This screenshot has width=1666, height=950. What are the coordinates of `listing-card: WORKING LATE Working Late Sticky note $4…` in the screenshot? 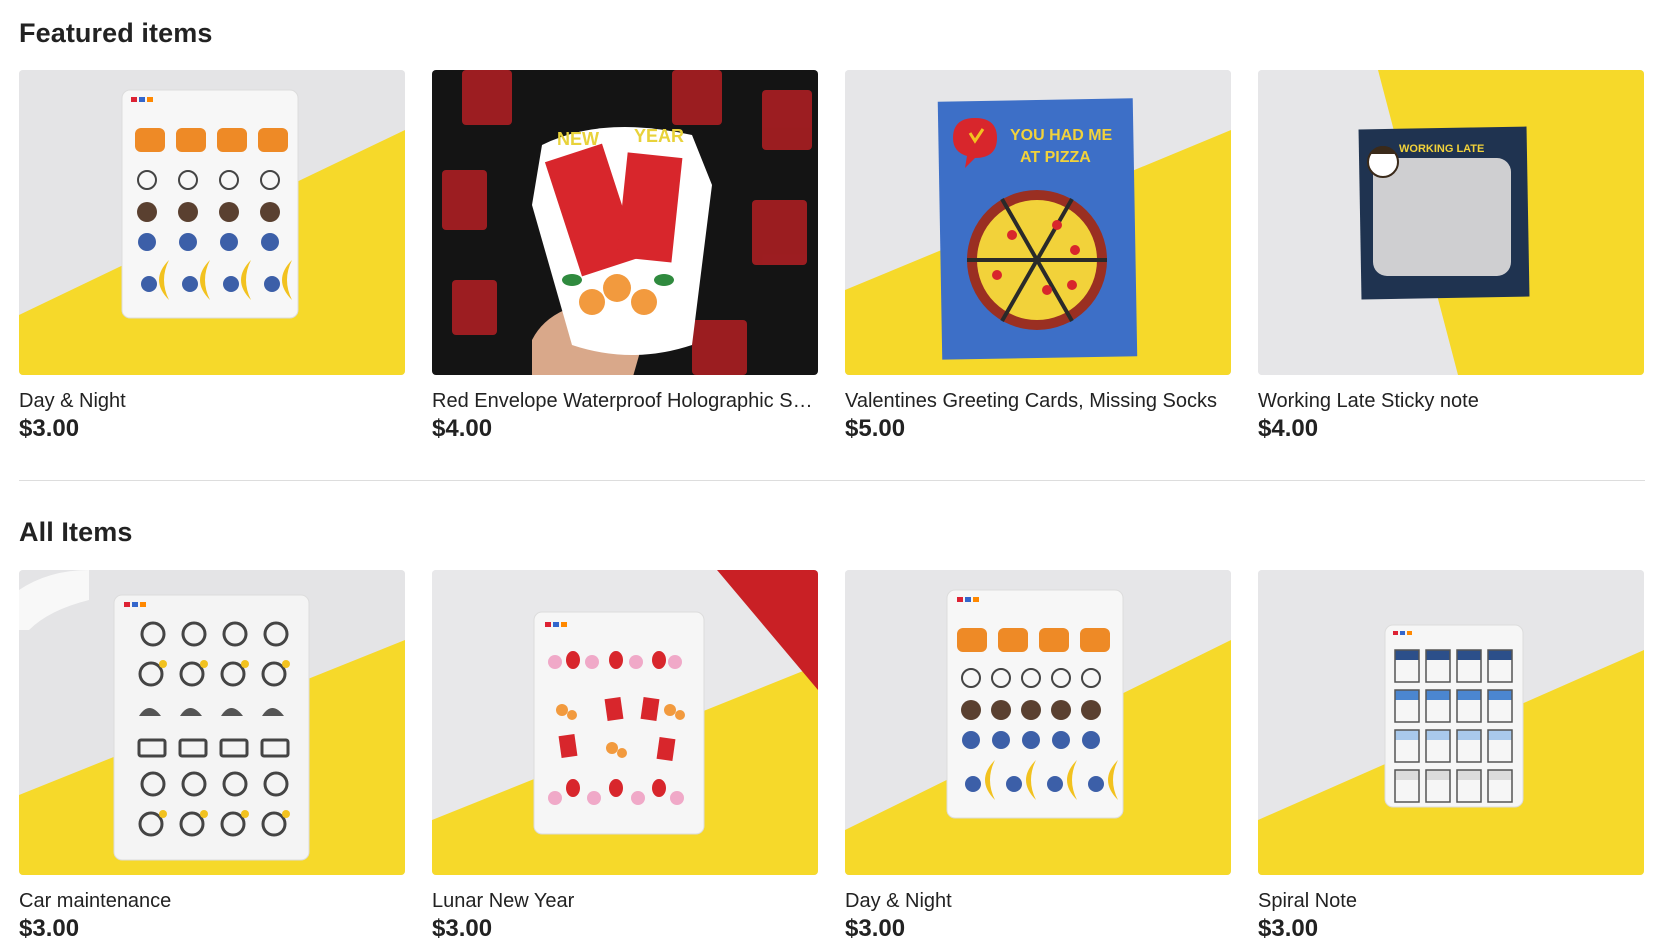 It's located at (1451, 256).